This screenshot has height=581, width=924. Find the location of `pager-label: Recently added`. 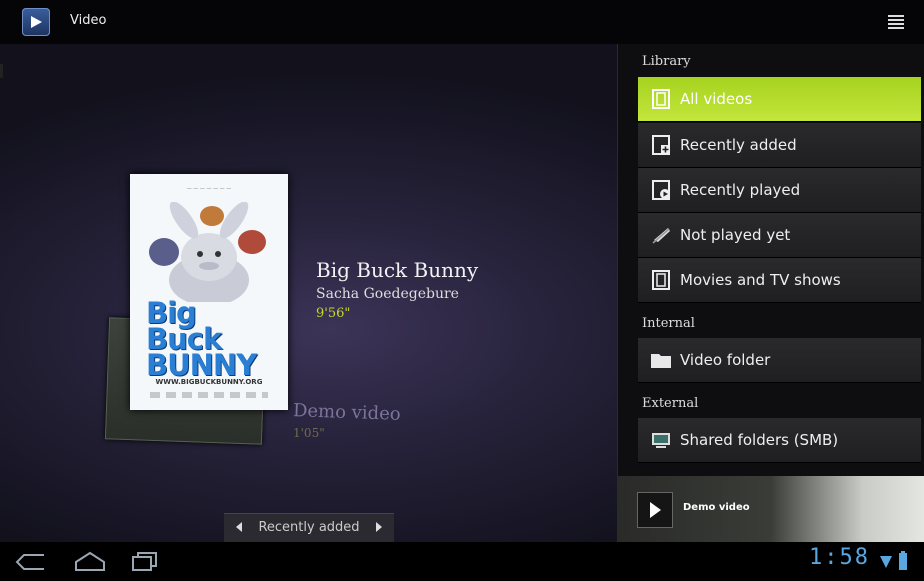

pager-label: Recently added is located at coordinates (309, 527).